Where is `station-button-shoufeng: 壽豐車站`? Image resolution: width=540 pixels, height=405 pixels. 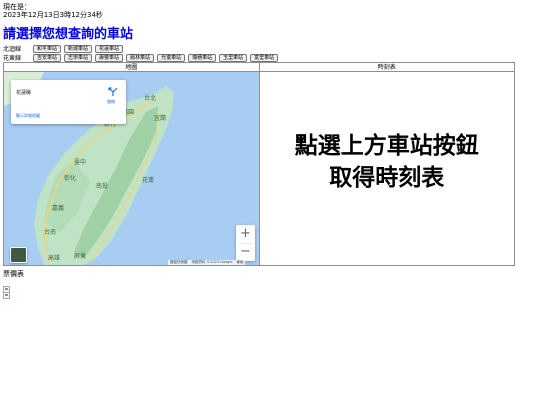
station-button-shoufeng: 壽豐車站 is located at coordinates (109, 57).